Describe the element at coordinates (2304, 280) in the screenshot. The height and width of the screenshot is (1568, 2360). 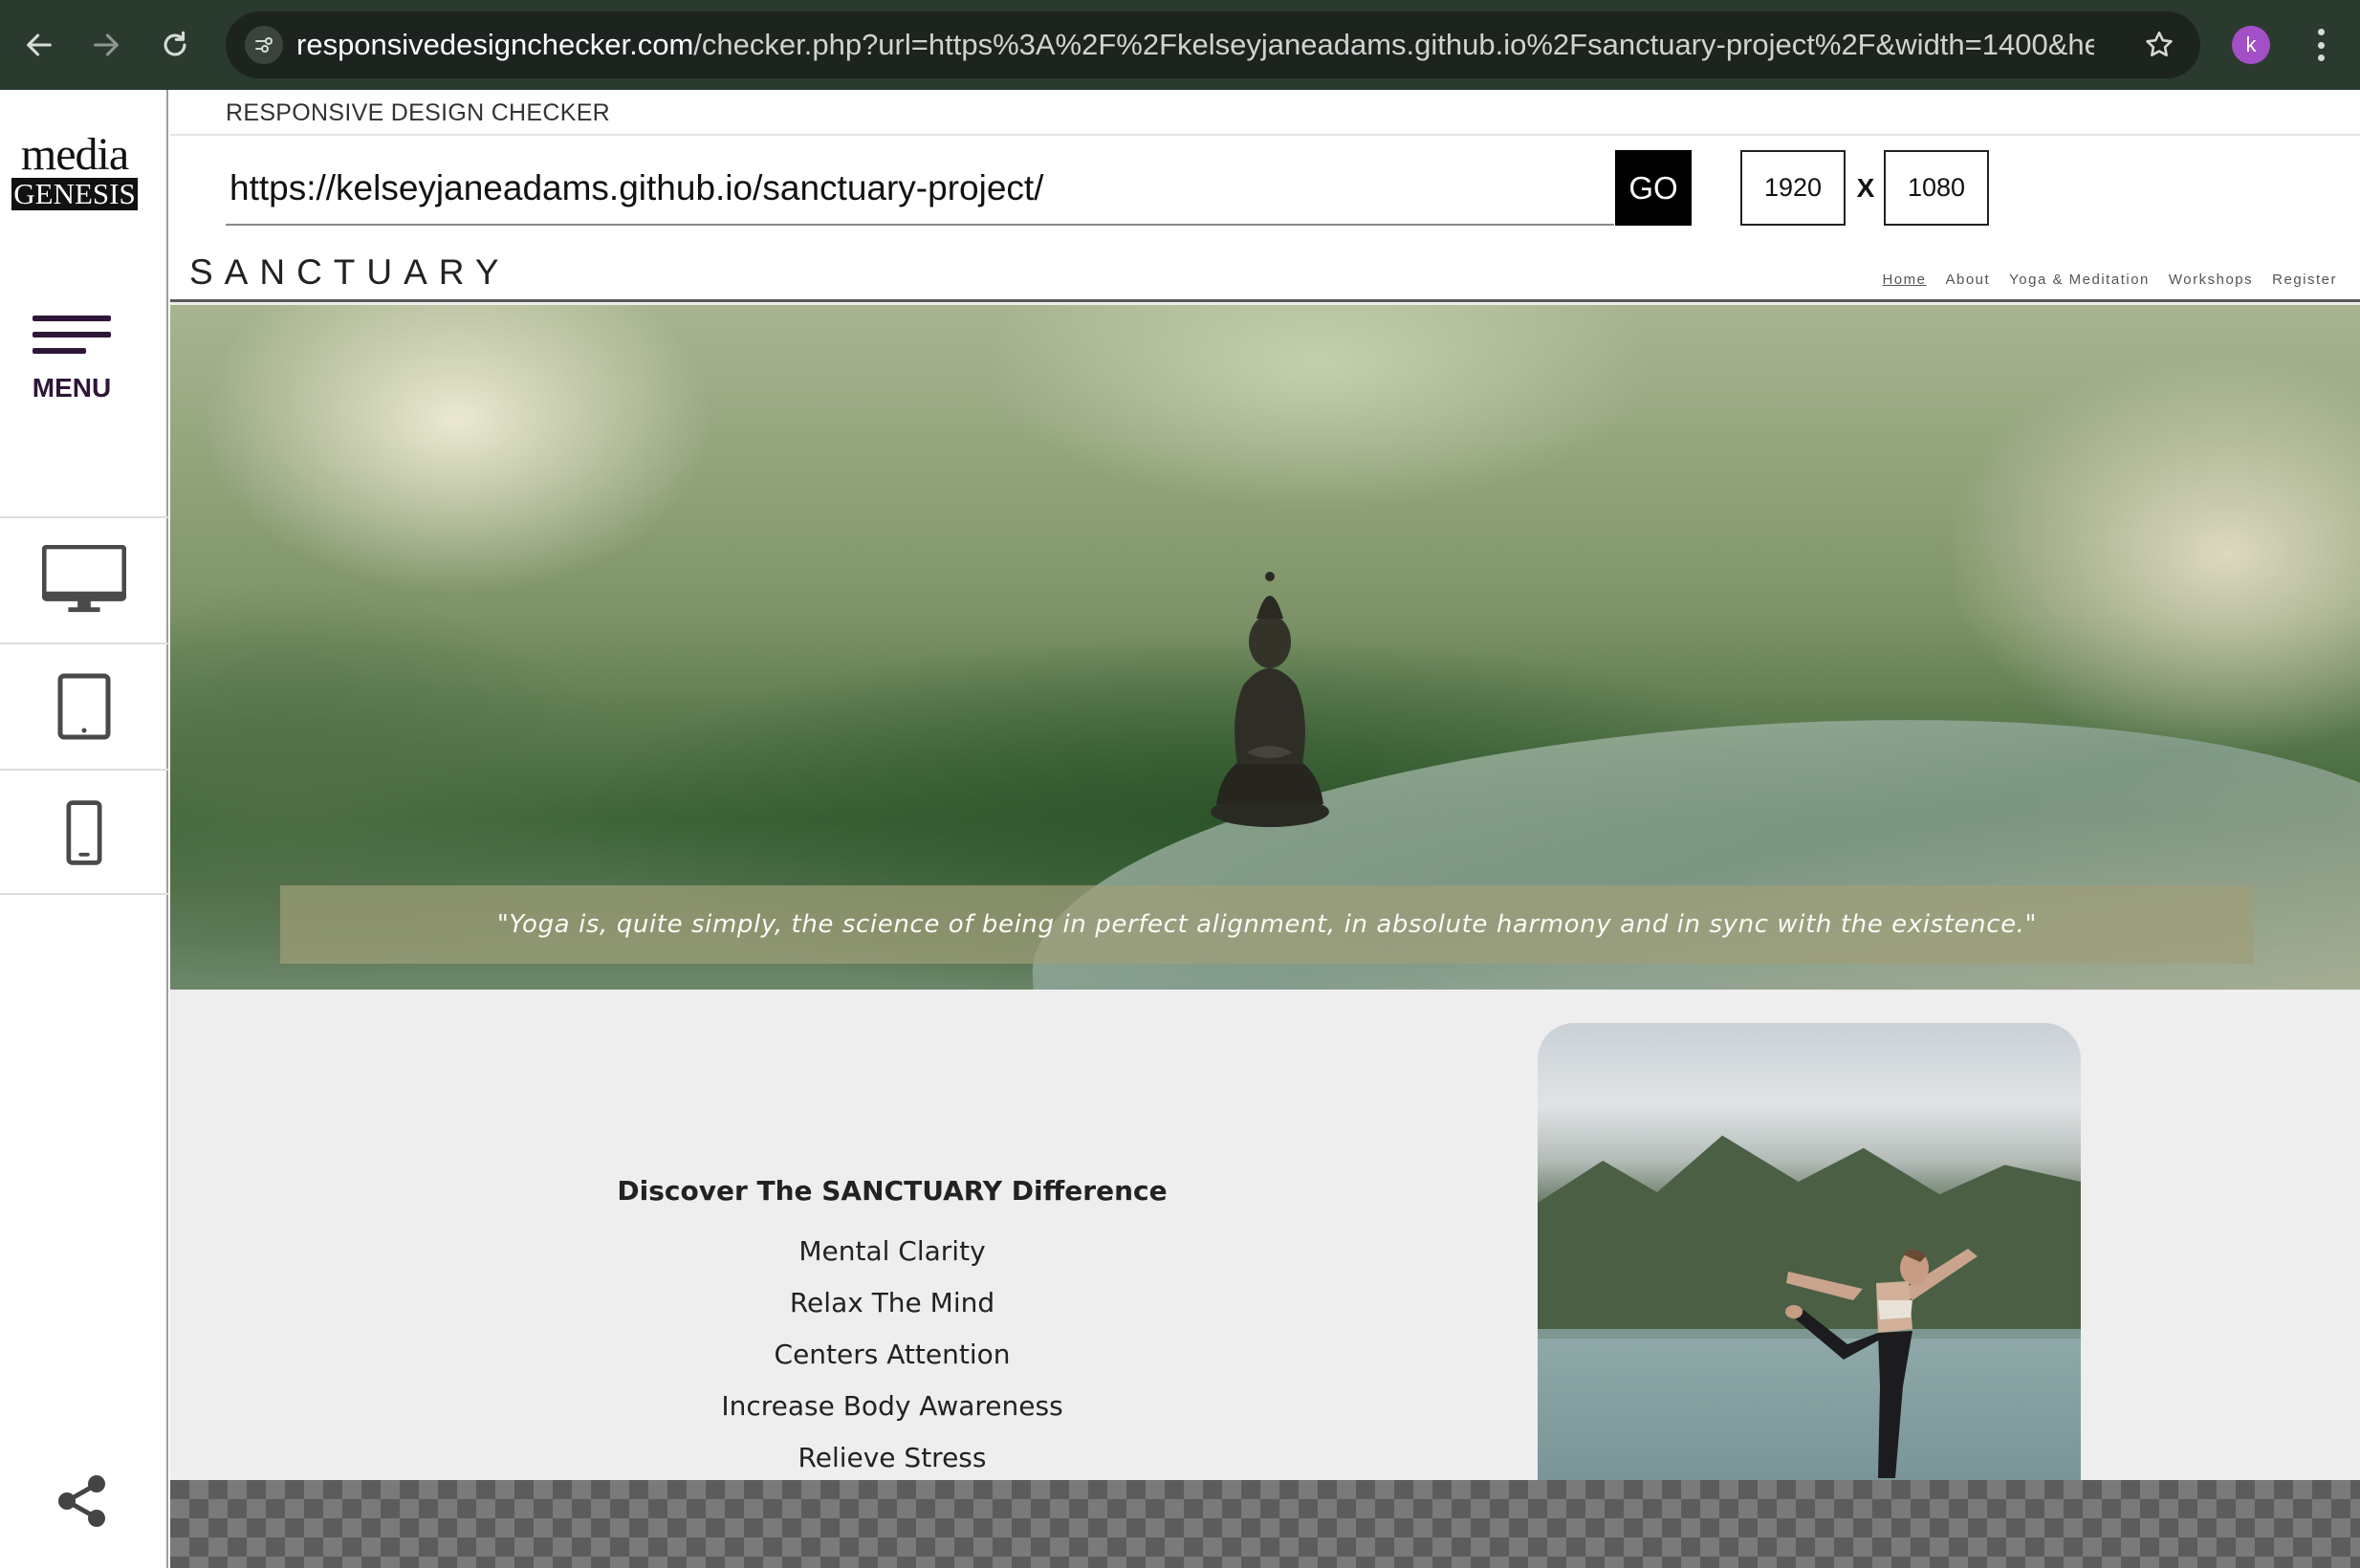
I see `nav-link-register: Register` at that location.